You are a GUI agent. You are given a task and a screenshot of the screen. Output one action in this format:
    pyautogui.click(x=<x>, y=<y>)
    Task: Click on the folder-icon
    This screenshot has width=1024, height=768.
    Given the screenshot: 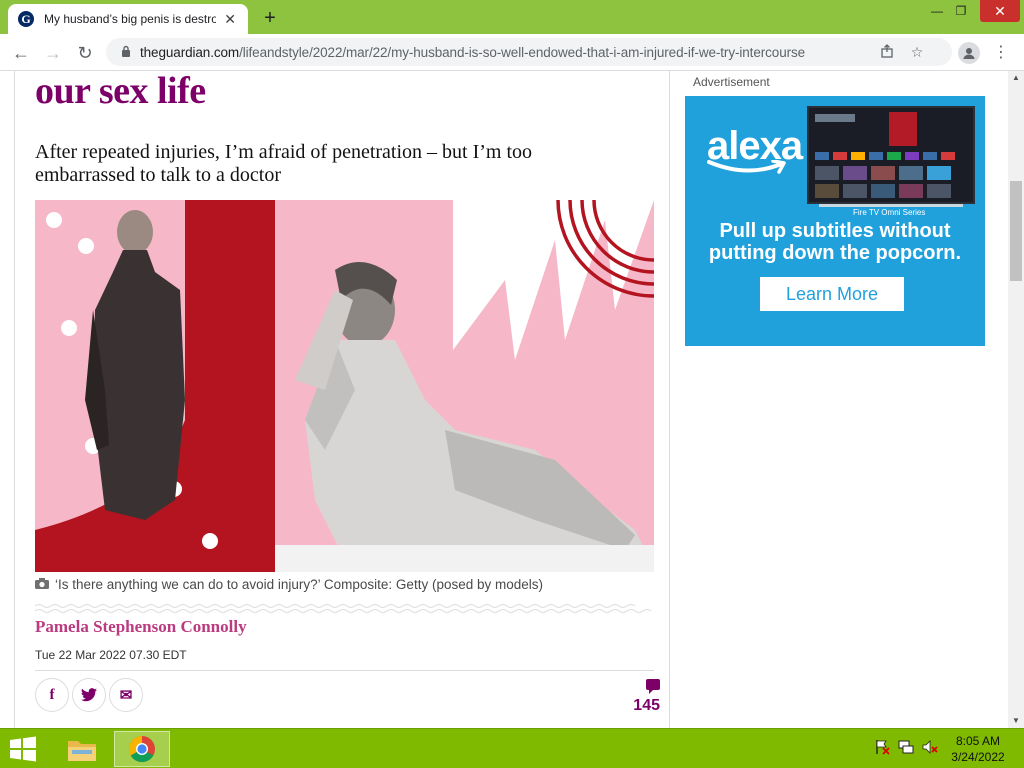 What is the action you would take?
    pyautogui.click(x=82, y=751)
    